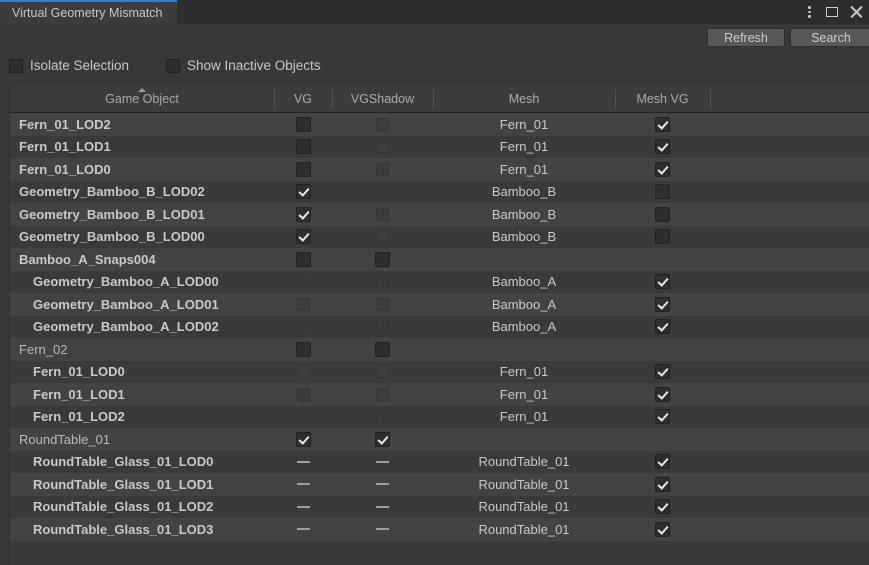 The width and height of the screenshot is (869, 565). I want to click on table-row: Geometry_Bamboo_A_LOD00 Bamboo_A, so click(439, 281).